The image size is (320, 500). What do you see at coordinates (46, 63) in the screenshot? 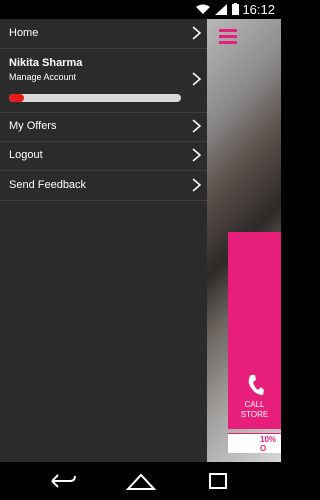
I see `profile-name: Nikita Sharma` at bounding box center [46, 63].